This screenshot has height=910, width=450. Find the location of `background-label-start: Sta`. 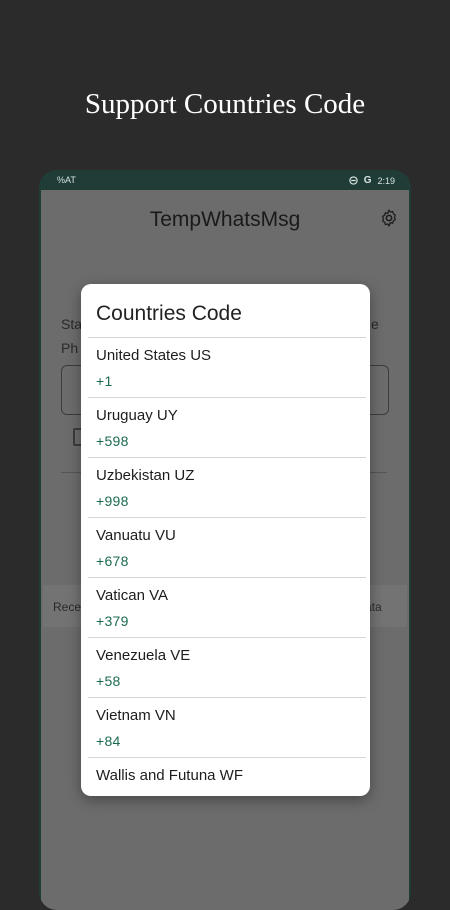

background-label-start: Sta is located at coordinates (72, 324).